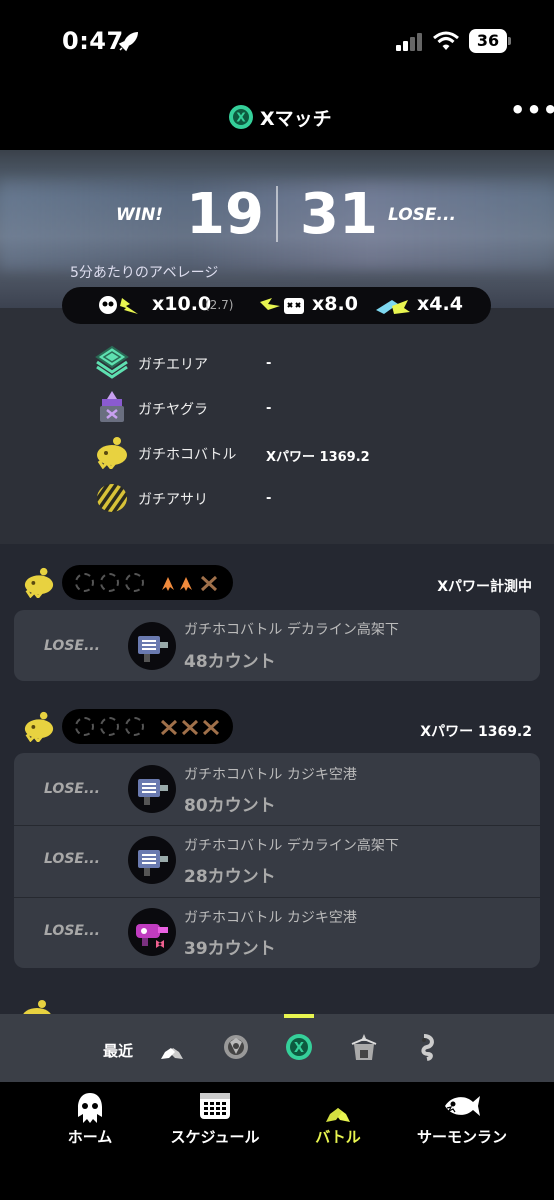 The height and width of the screenshot is (1200, 554). What do you see at coordinates (173, 500) in the screenshot?
I see `mode-label-clam-blitz: ガチアサリ` at bounding box center [173, 500].